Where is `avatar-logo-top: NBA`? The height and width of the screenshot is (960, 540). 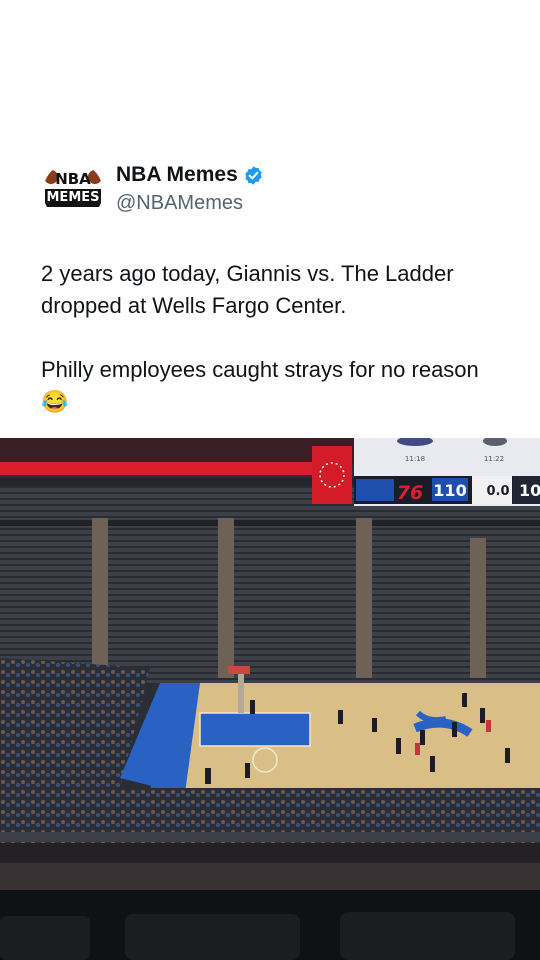
avatar-logo-top: NBA is located at coordinates (73, 179).